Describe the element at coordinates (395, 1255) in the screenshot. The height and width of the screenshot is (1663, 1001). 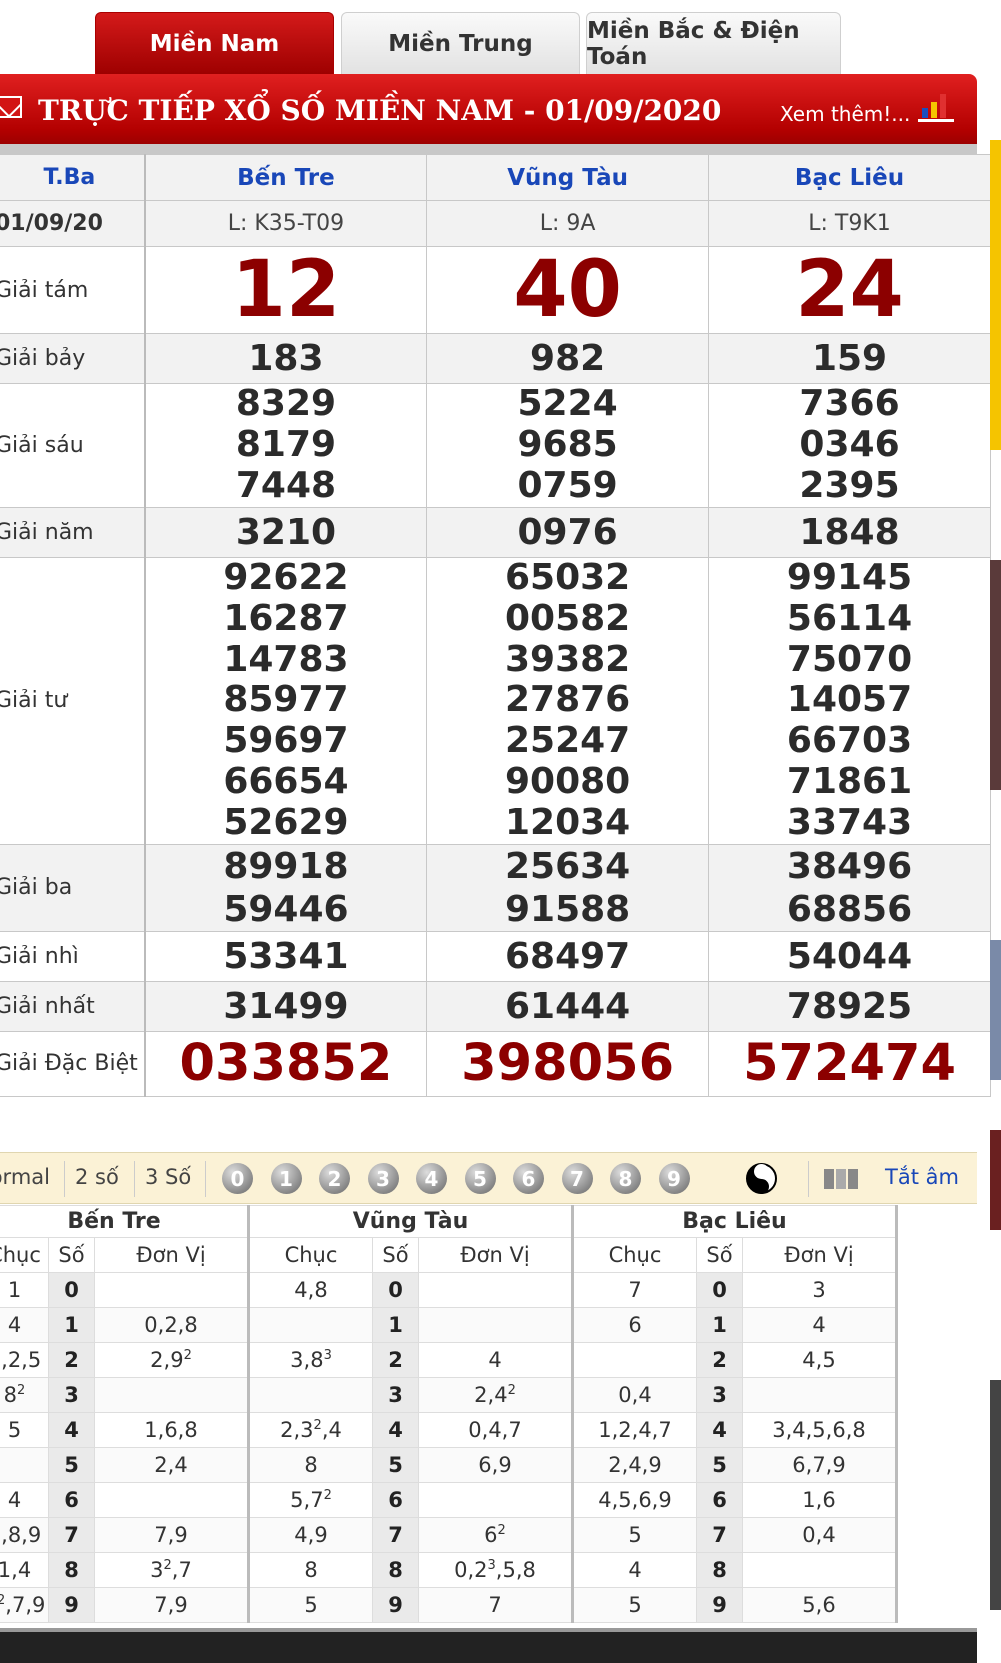
I see `loto-col-so: Số` at that location.